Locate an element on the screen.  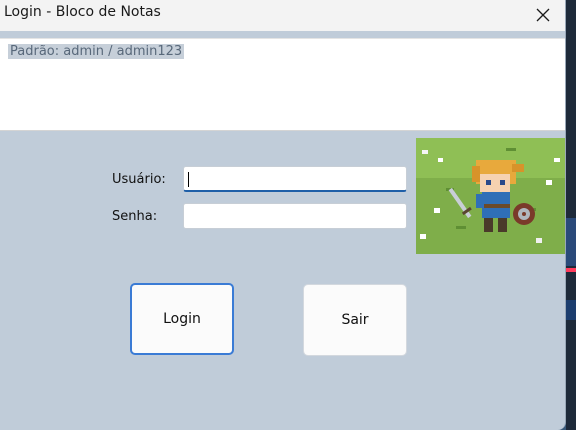
title-bar: Login - Bloco de Notas is located at coordinates (282, 15).